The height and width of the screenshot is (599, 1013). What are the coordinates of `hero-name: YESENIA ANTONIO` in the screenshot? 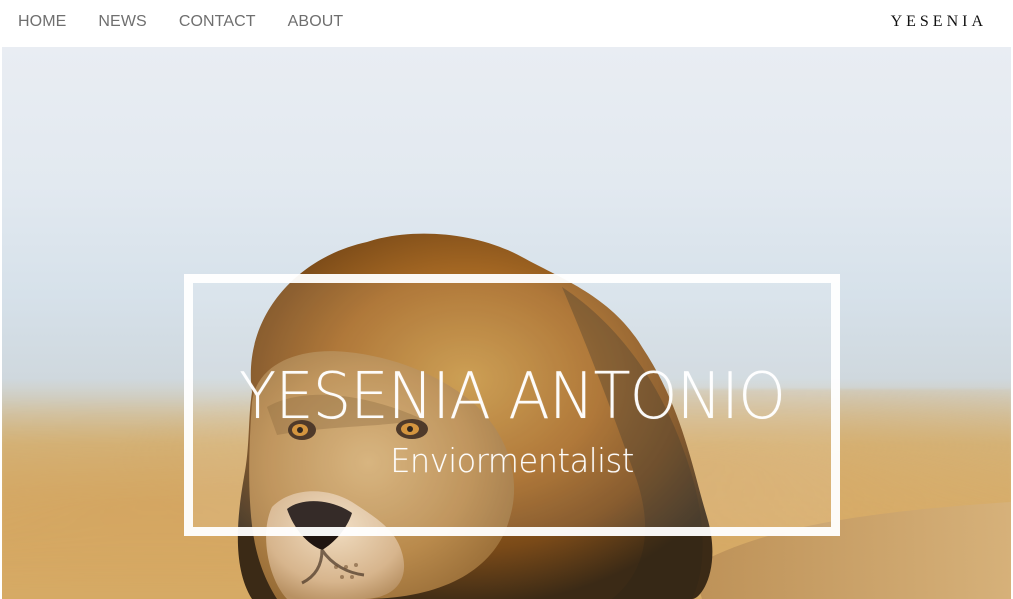 It's located at (512, 397).